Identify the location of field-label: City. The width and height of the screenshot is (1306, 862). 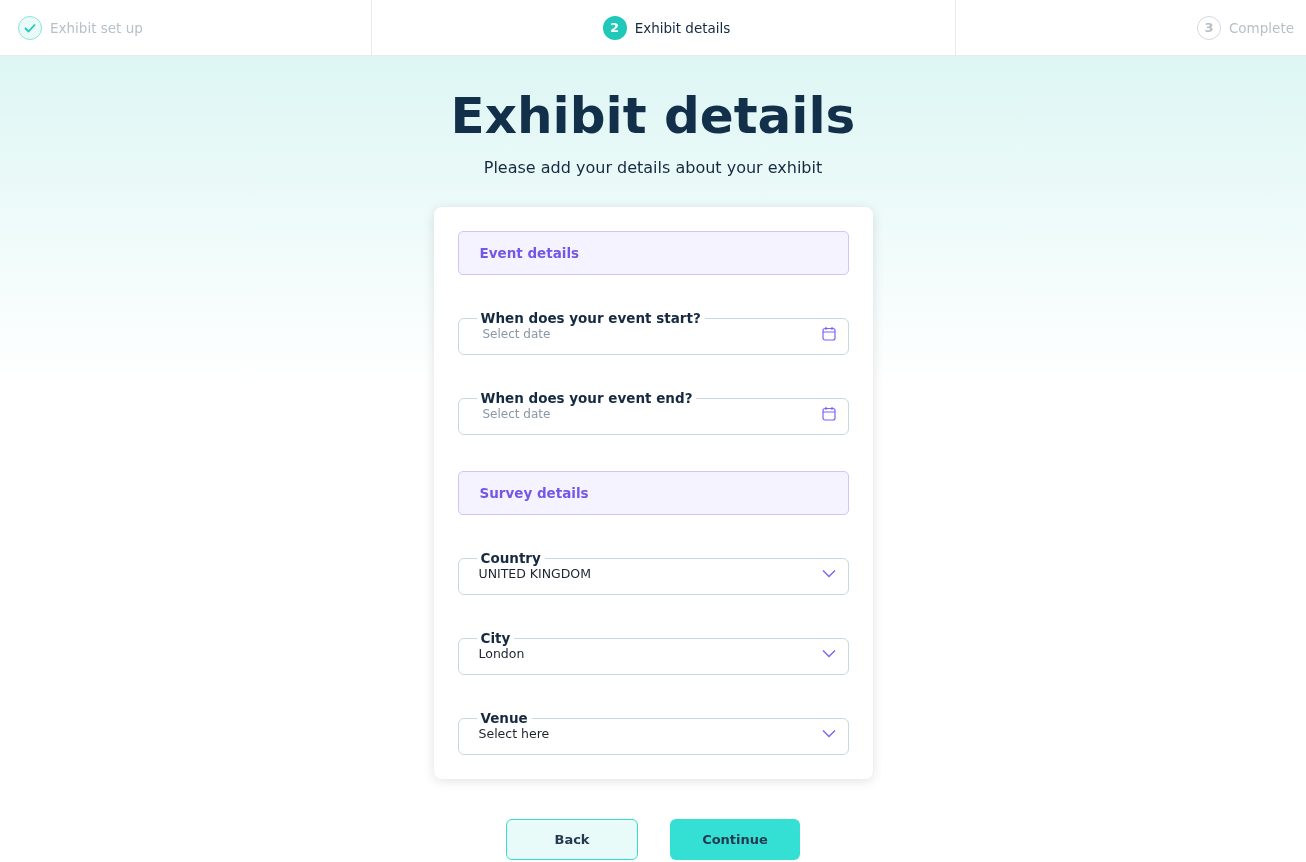
(495, 638).